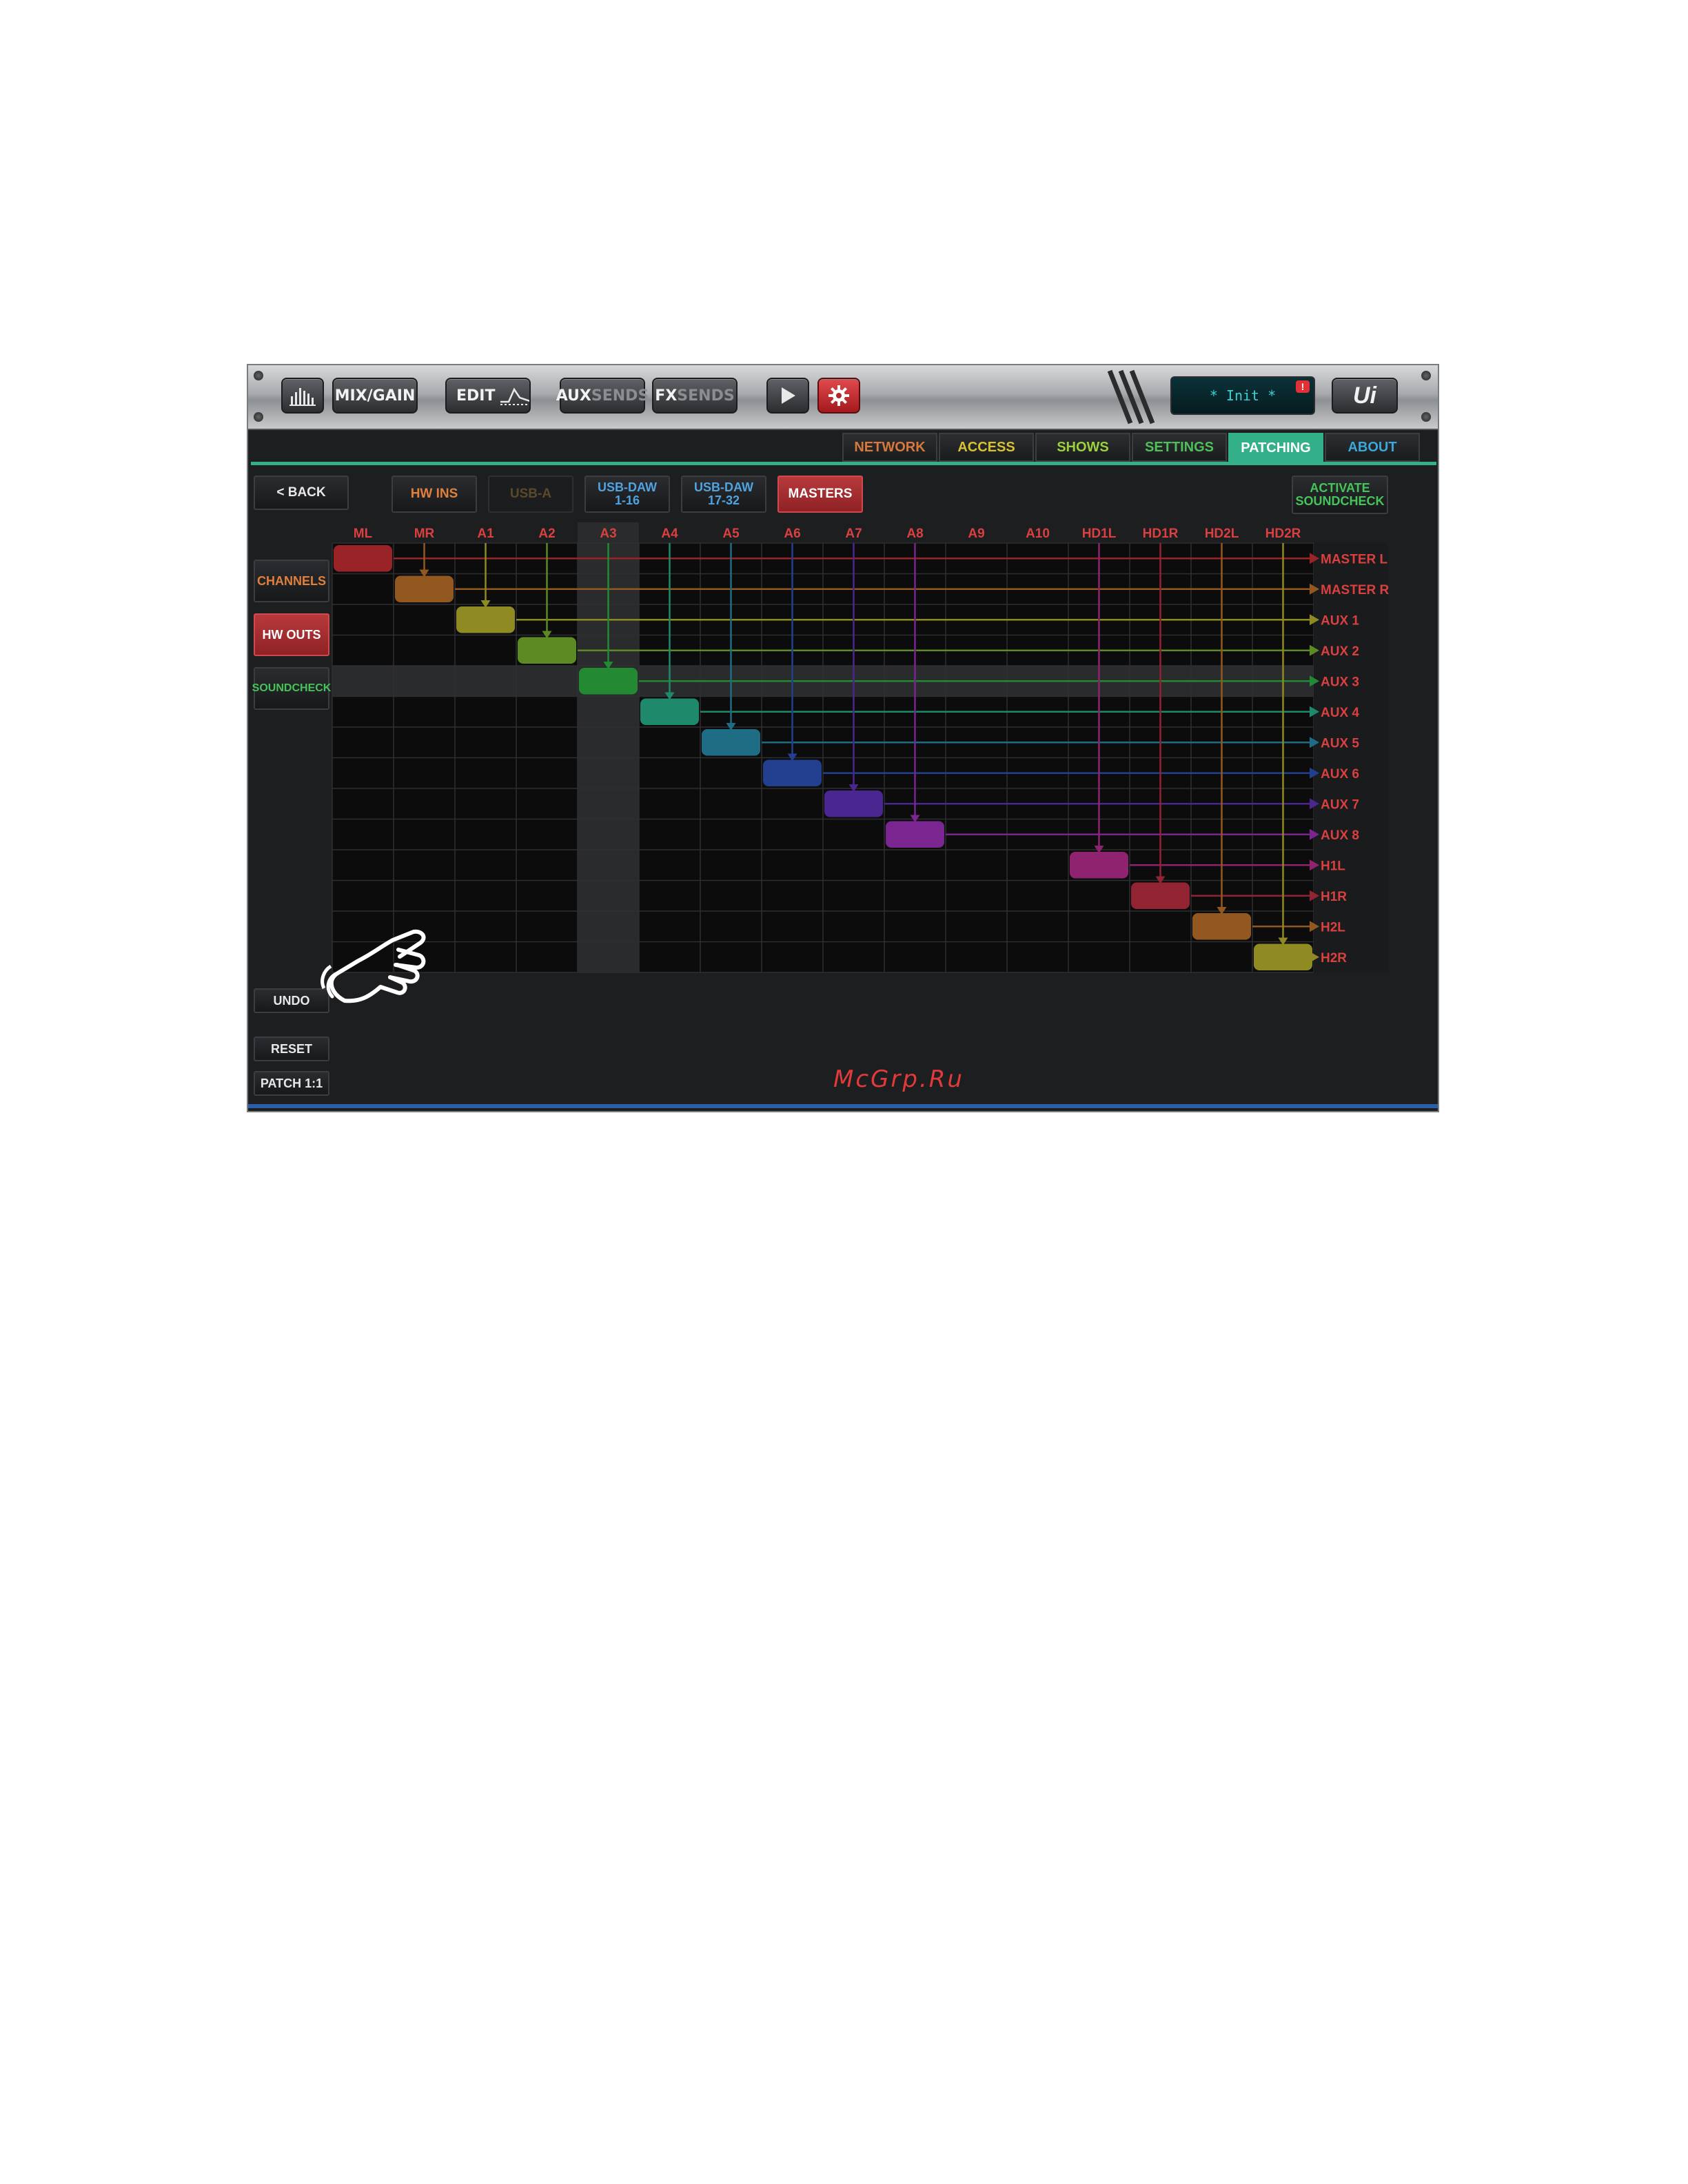  What do you see at coordinates (1333, 928) in the screenshot?
I see `row-label: H2L` at bounding box center [1333, 928].